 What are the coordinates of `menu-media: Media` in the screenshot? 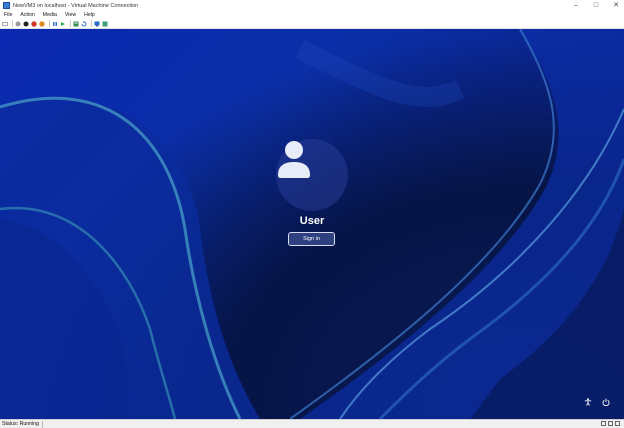 It's located at (50, 15).